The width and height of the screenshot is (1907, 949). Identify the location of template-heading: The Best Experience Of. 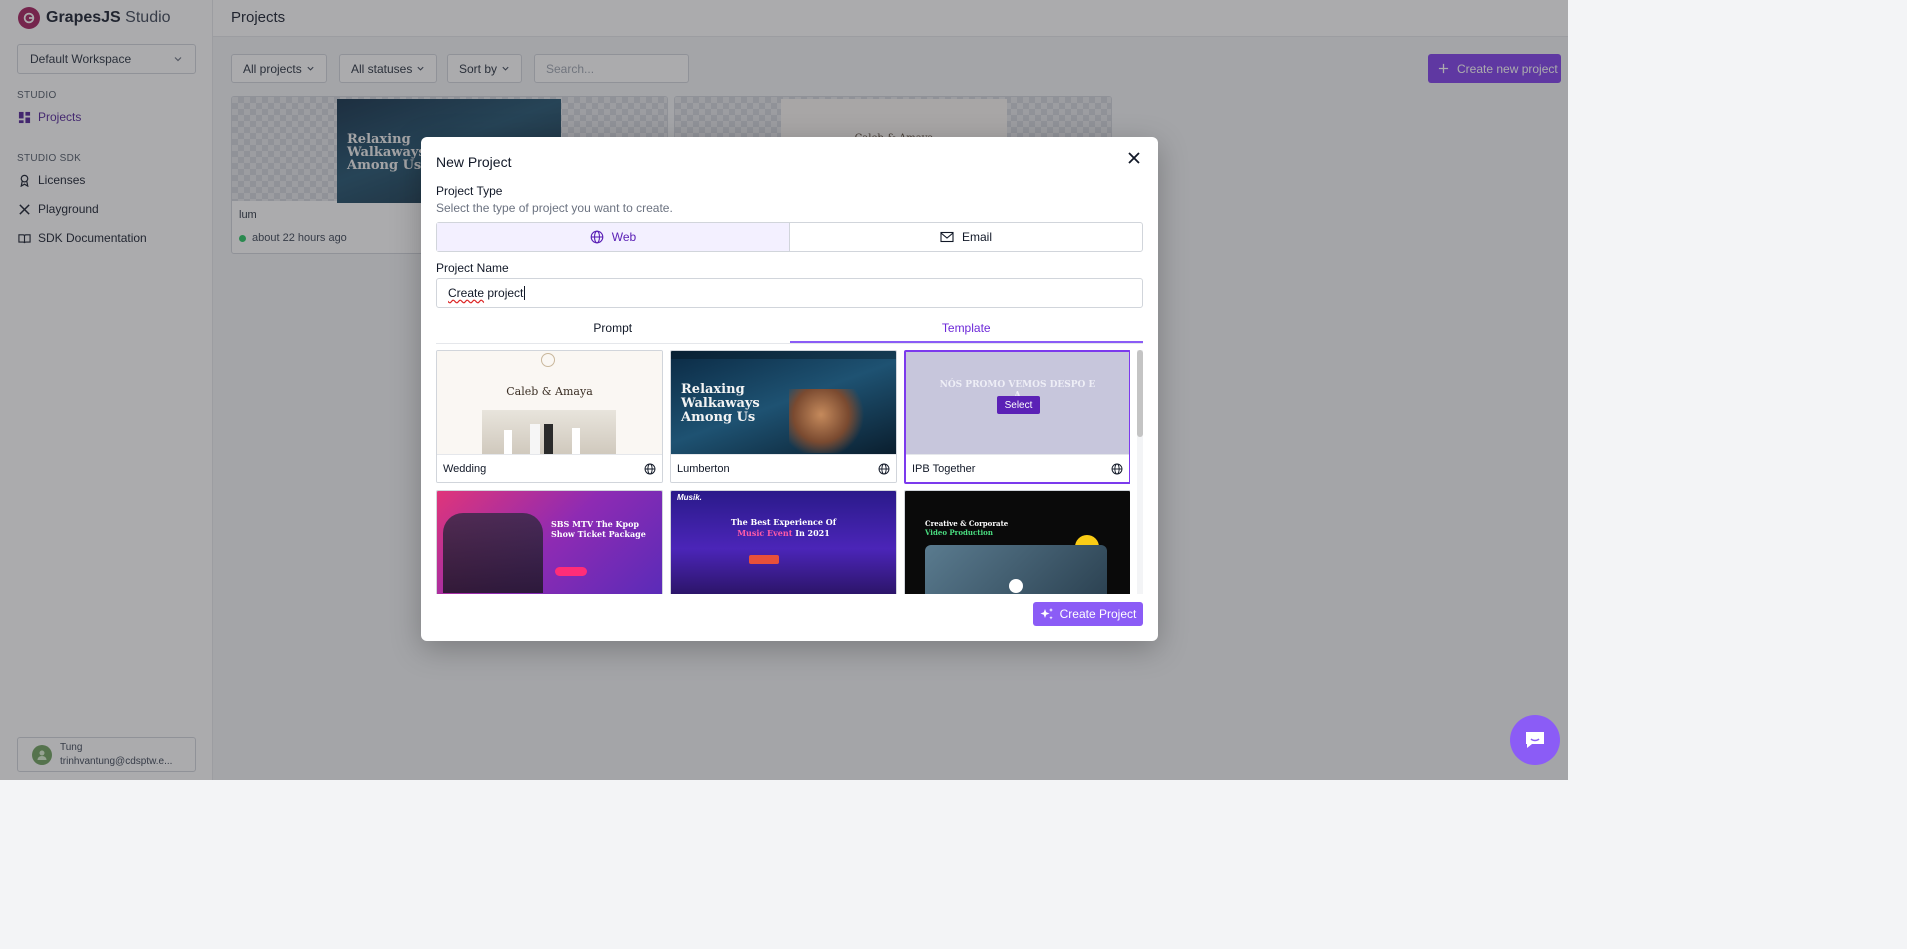
(783, 522).